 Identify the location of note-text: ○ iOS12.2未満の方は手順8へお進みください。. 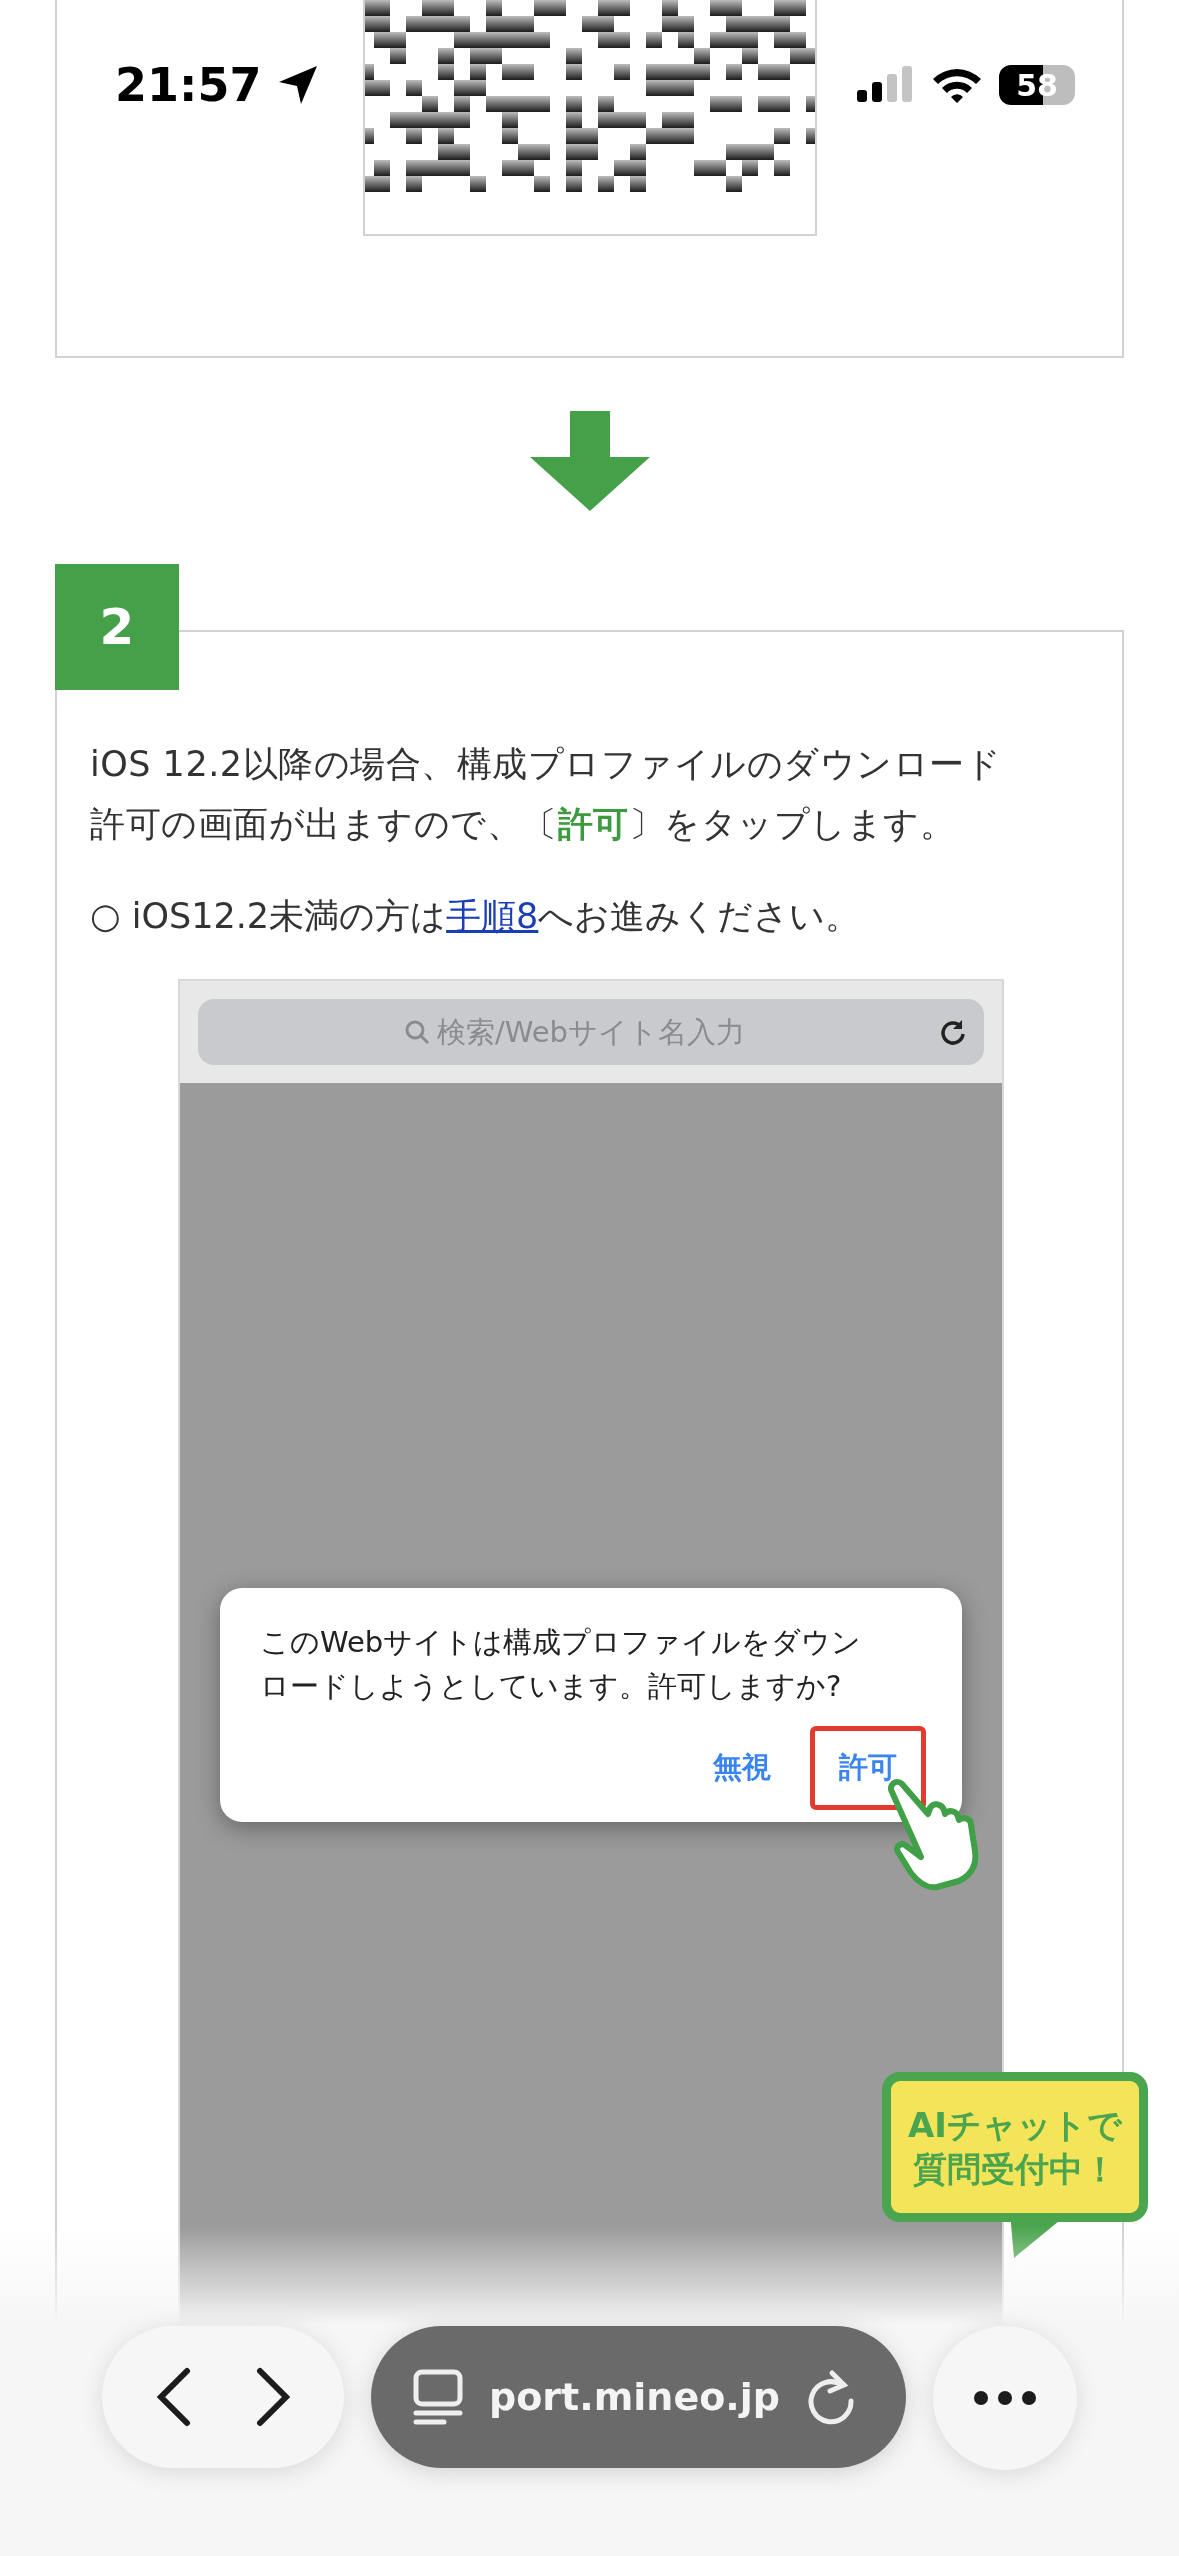
(476, 916).